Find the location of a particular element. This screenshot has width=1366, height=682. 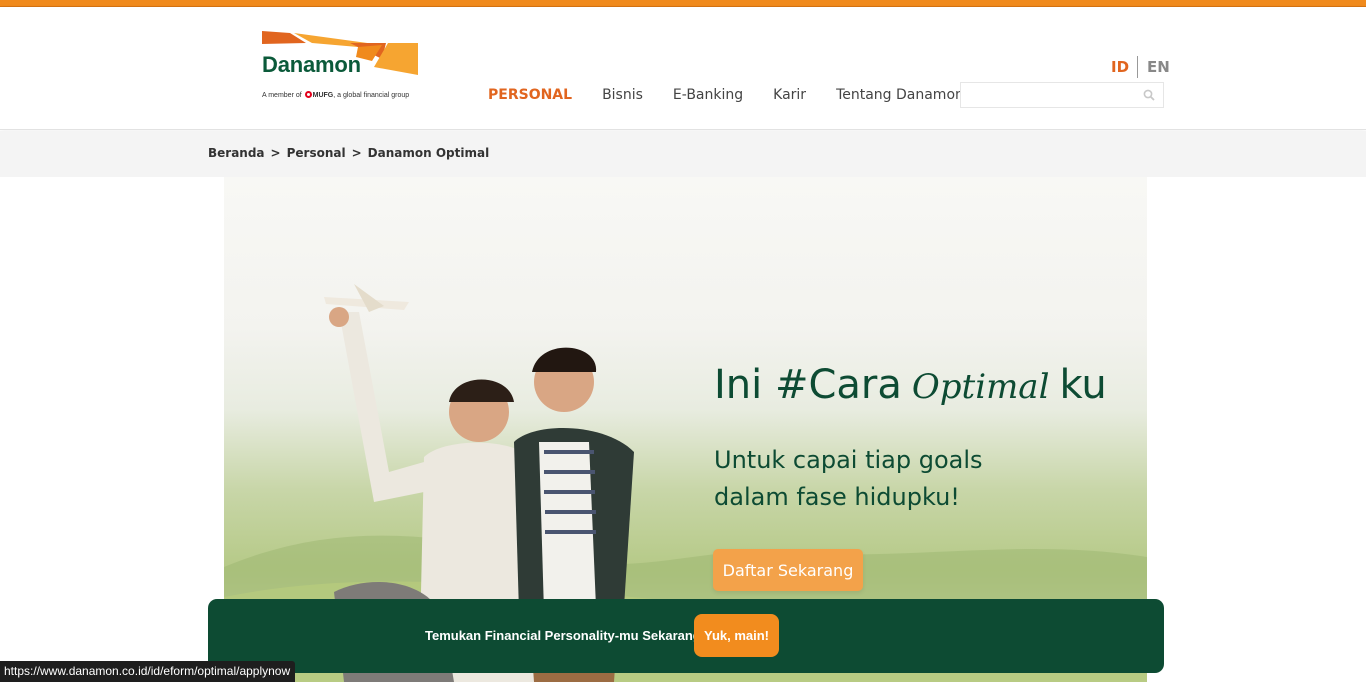

nav-item-bisnis: Bisnis is located at coordinates (622, 95).